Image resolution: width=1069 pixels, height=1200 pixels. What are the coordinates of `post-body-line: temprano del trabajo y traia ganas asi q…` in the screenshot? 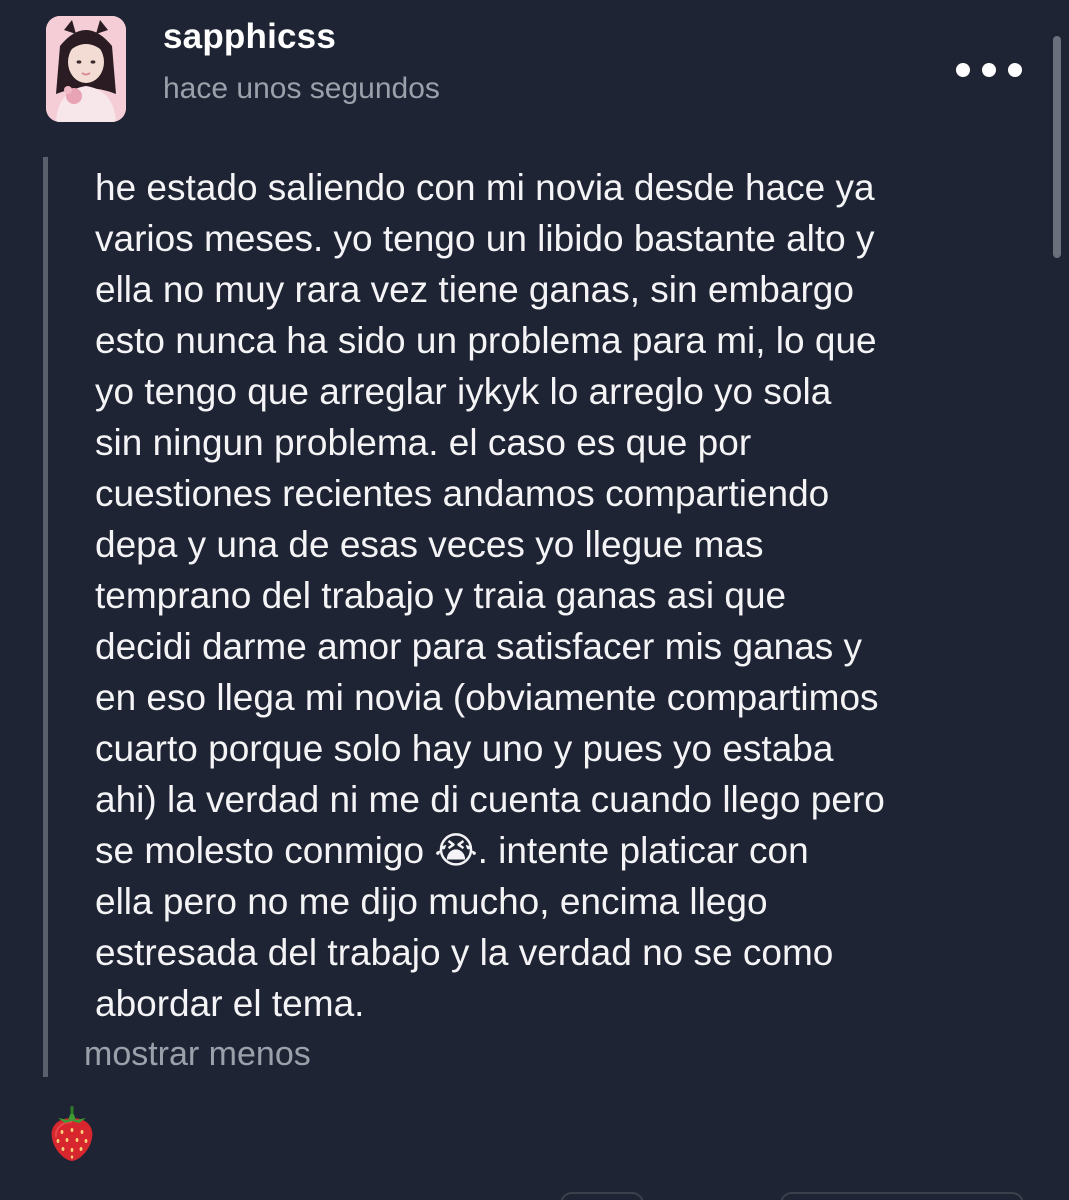 It's located at (441, 595).